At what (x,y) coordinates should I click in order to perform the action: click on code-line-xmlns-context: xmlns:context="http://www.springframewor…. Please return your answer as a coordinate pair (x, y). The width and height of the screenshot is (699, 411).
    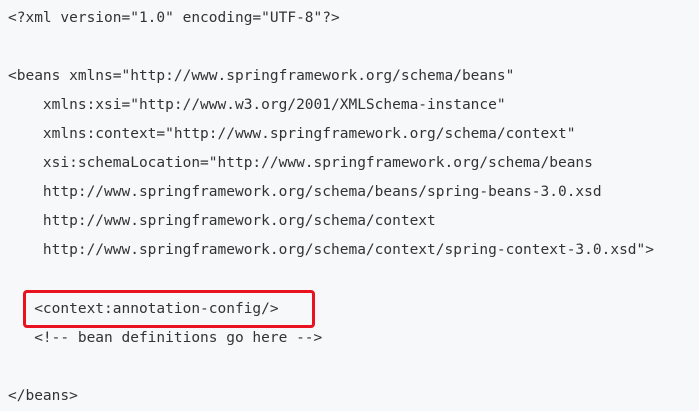
    Looking at the image, I should click on (292, 134).